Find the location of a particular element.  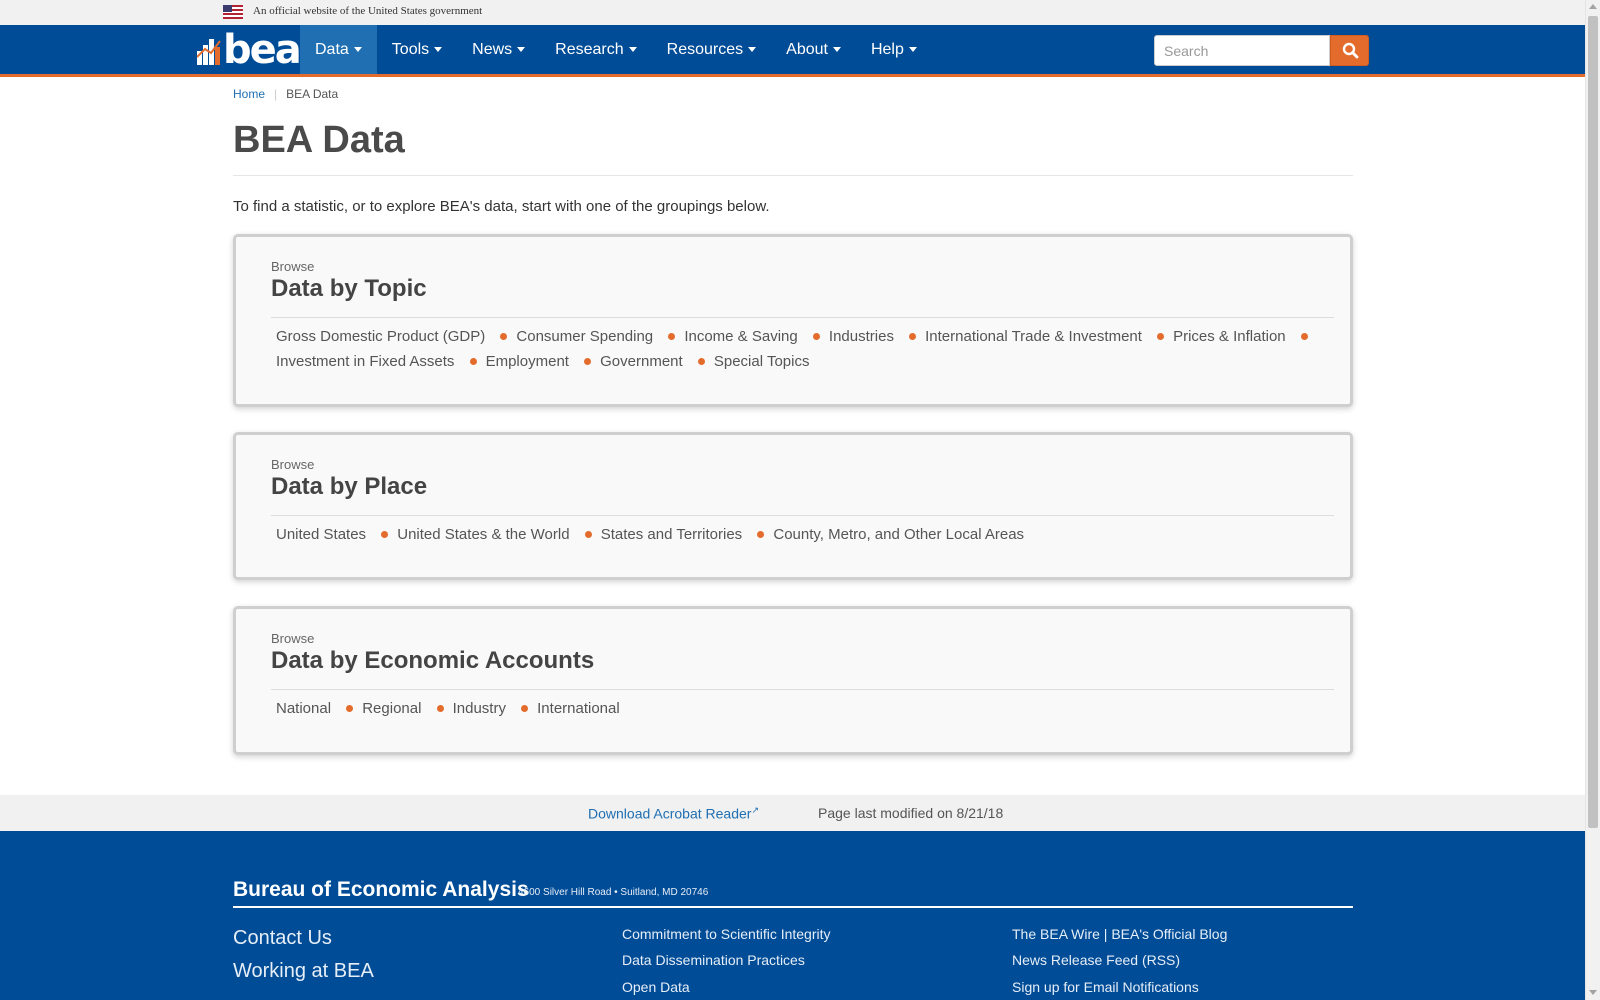

bea-logo: bea is located at coordinates (249, 50).